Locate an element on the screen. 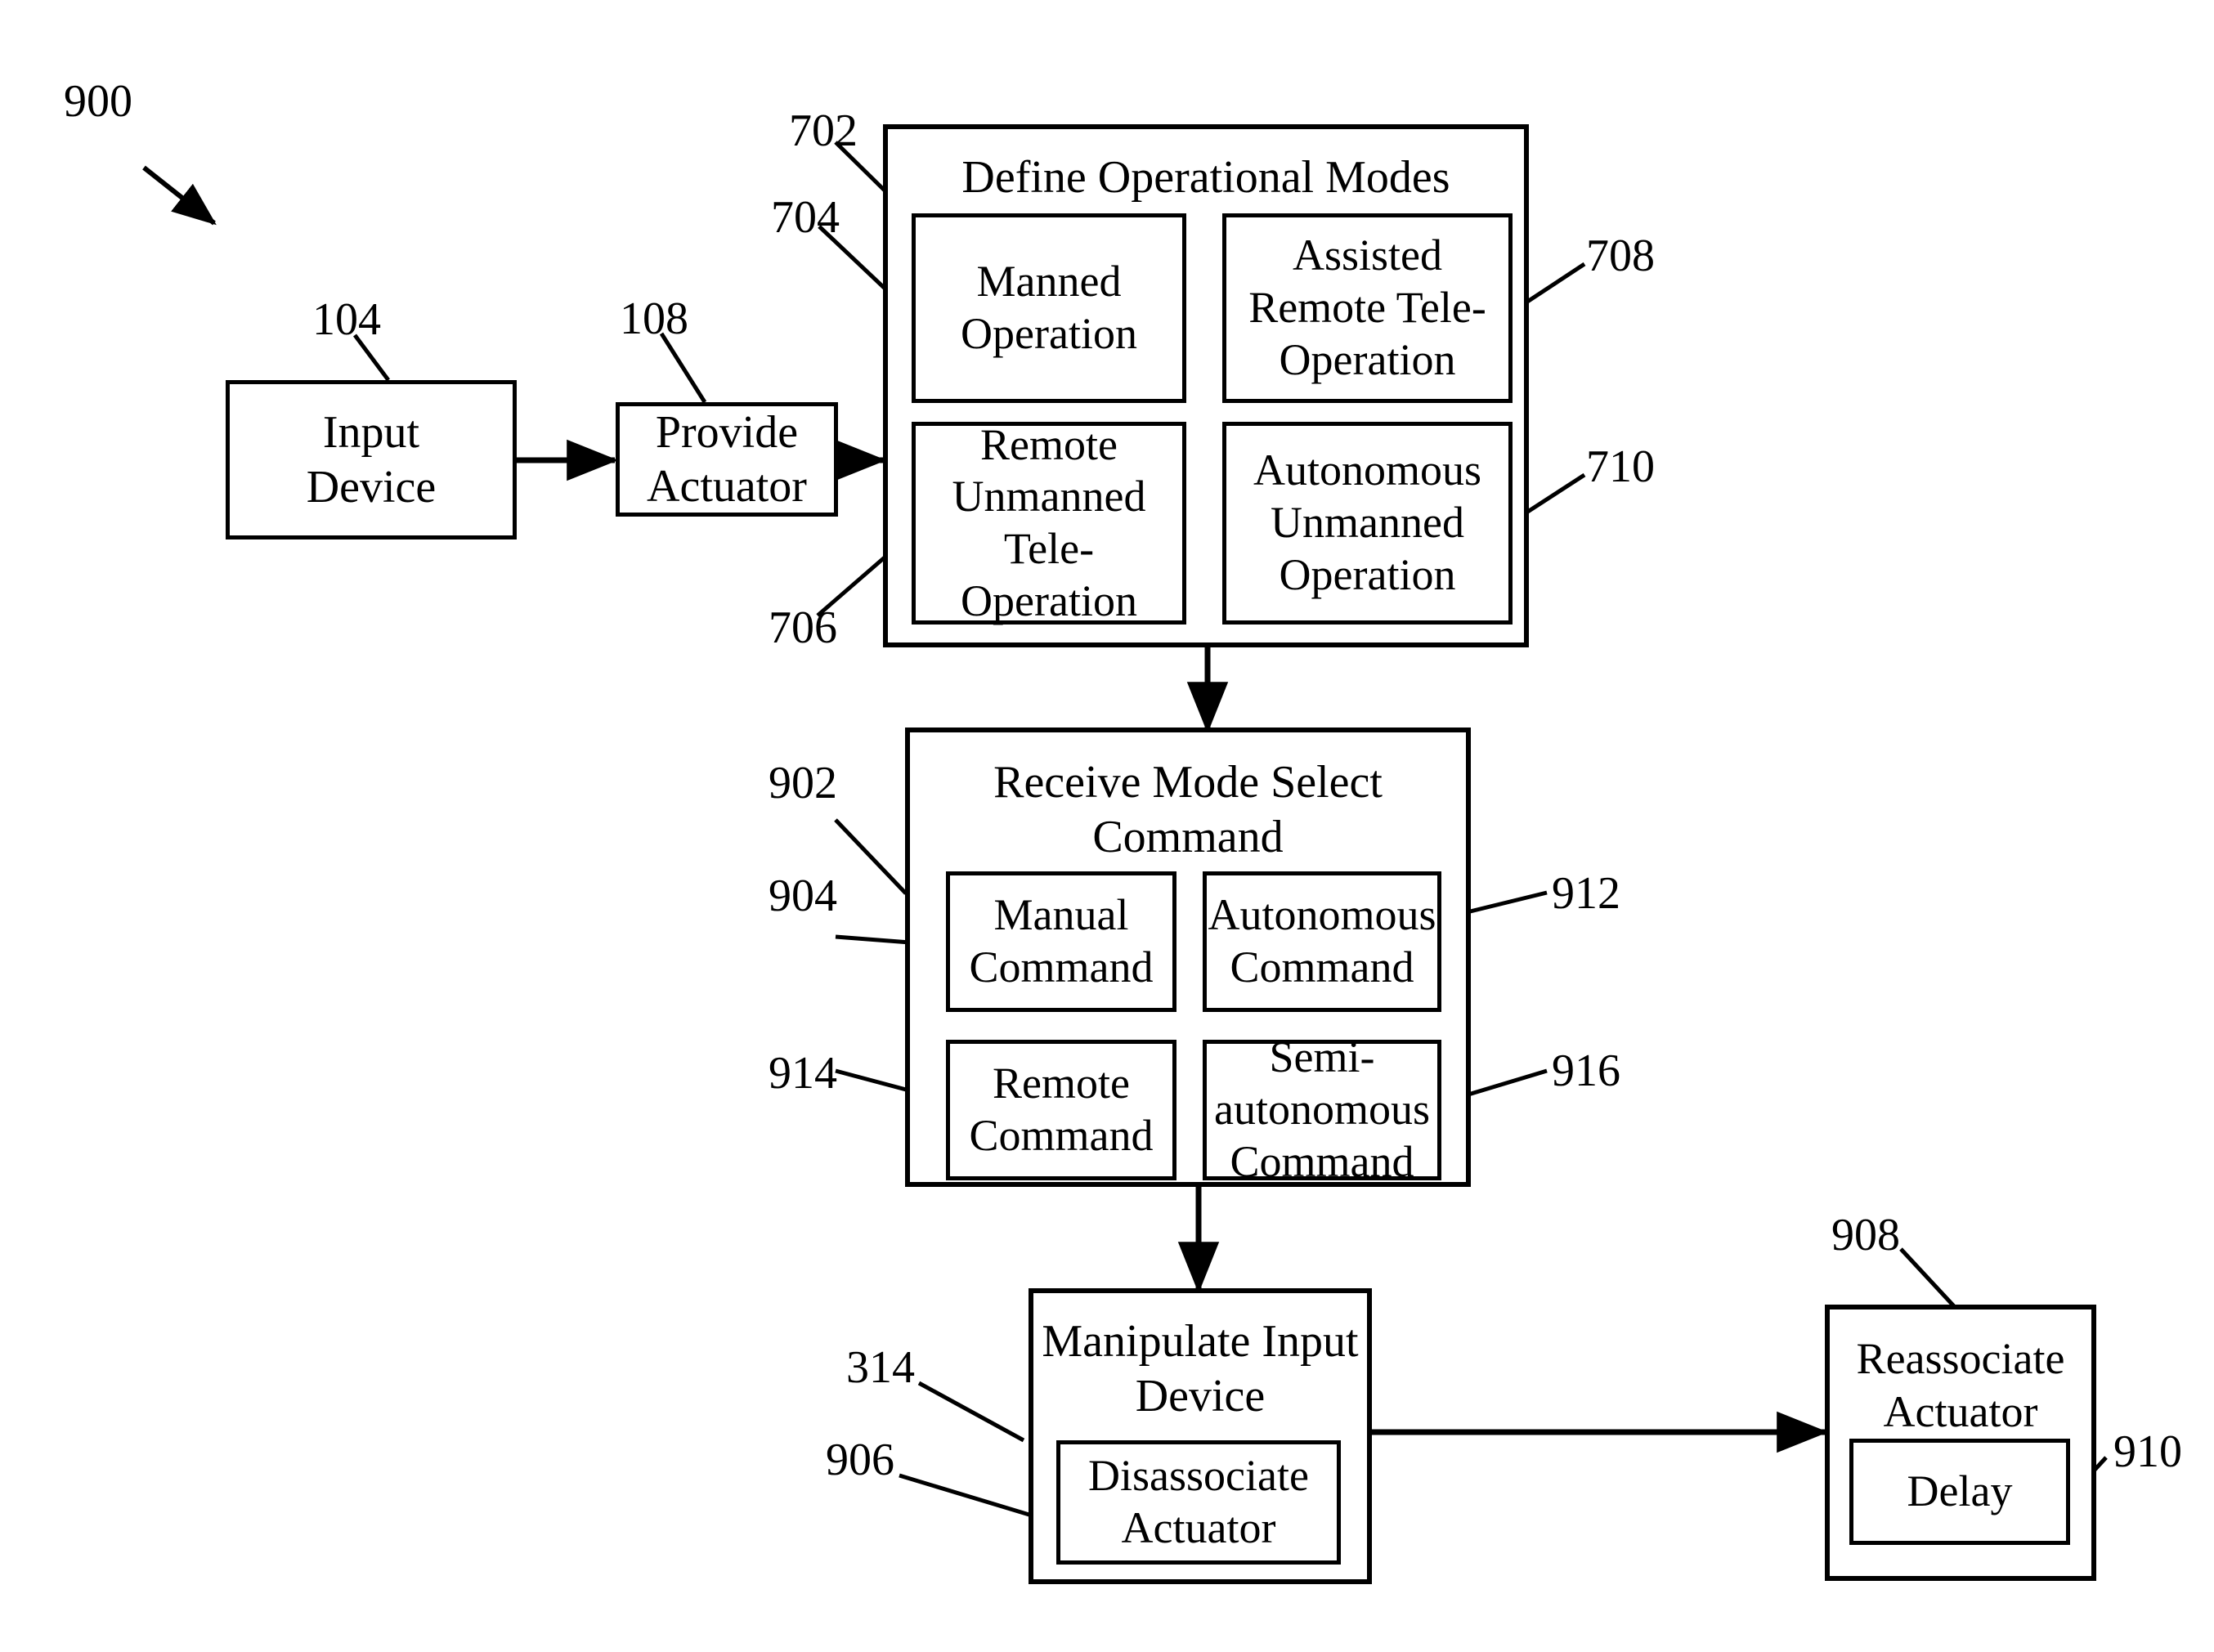 The image size is (2214, 1652). refnum-710: 710 is located at coordinates (1620, 466).